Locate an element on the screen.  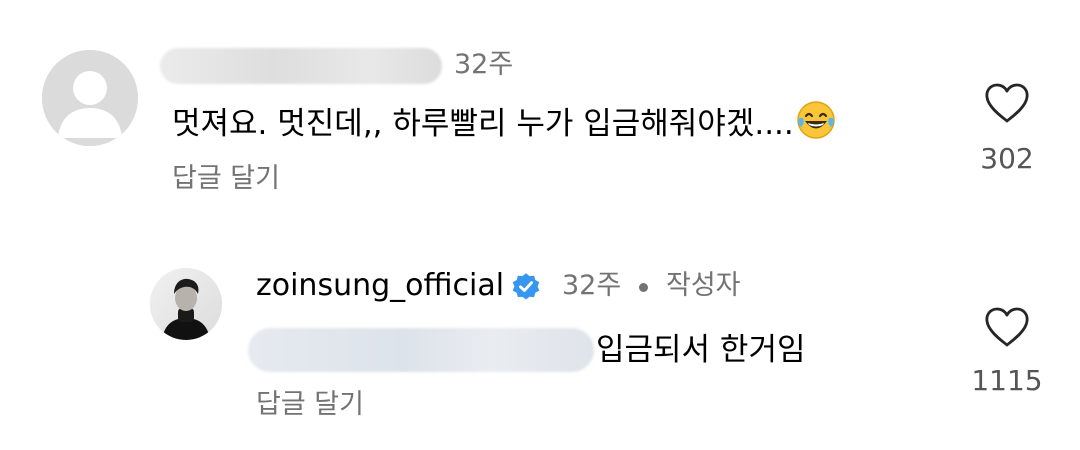
username-link: zoinsung_official is located at coordinates (380, 286).